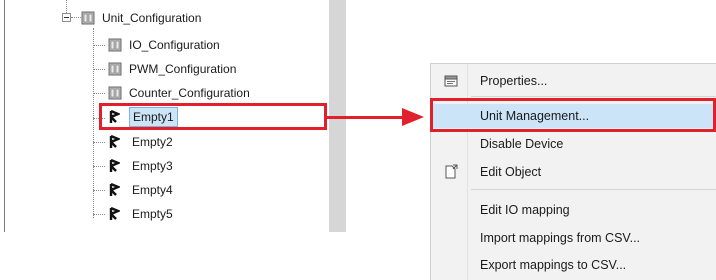 This screenshot has width=716, height=280. Describe the element at coordinates (522, 144) in the screenshot. I see `menu-item-label: Disable Device` at that location.